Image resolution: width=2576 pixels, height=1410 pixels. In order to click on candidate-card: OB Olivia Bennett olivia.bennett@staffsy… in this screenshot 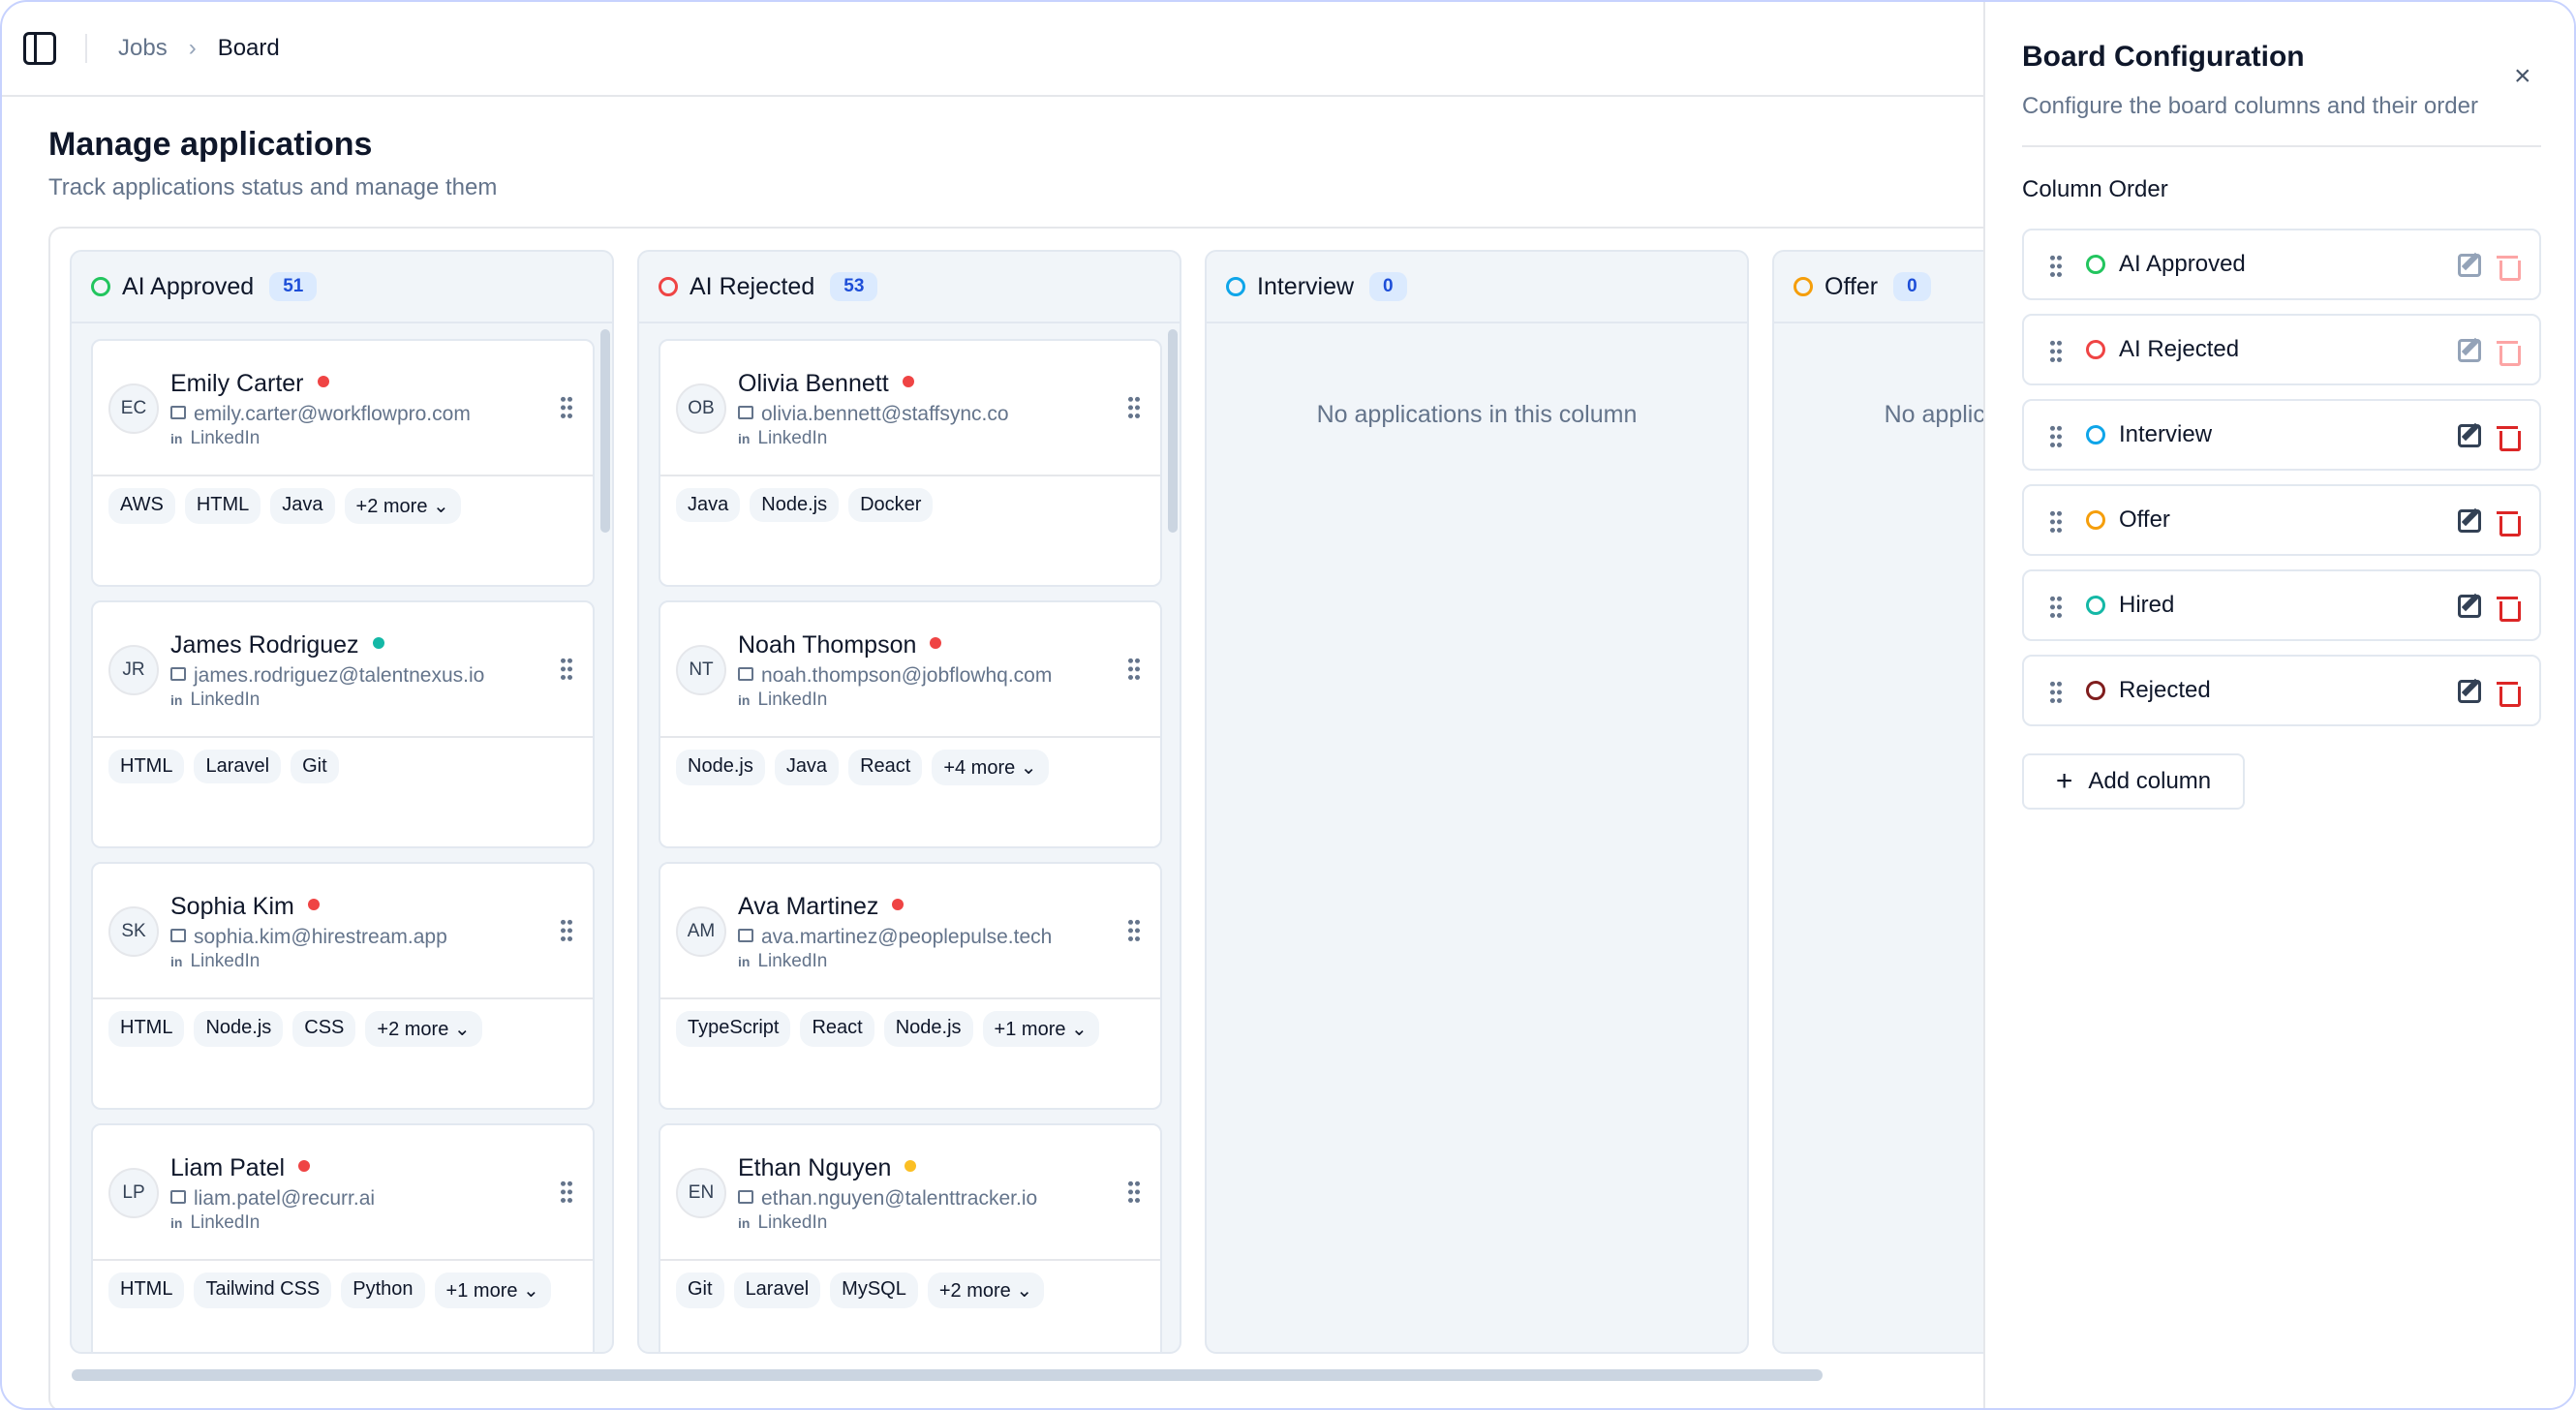, I will do `click(910, 463)`.